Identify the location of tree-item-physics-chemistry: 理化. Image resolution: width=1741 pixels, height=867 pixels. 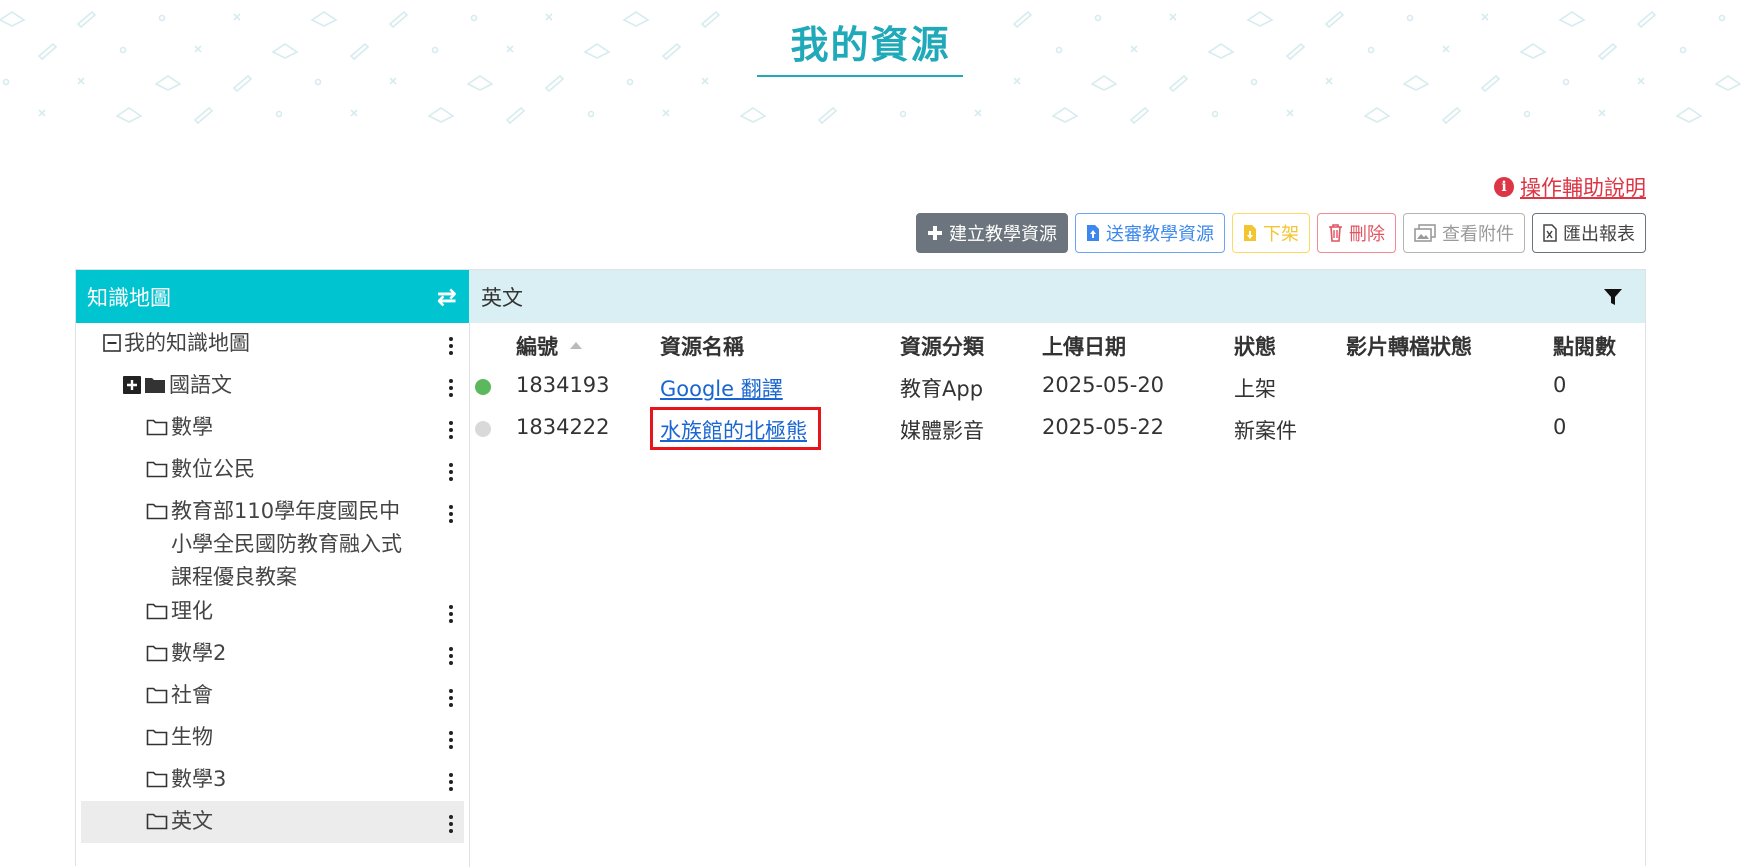
(272, 612).